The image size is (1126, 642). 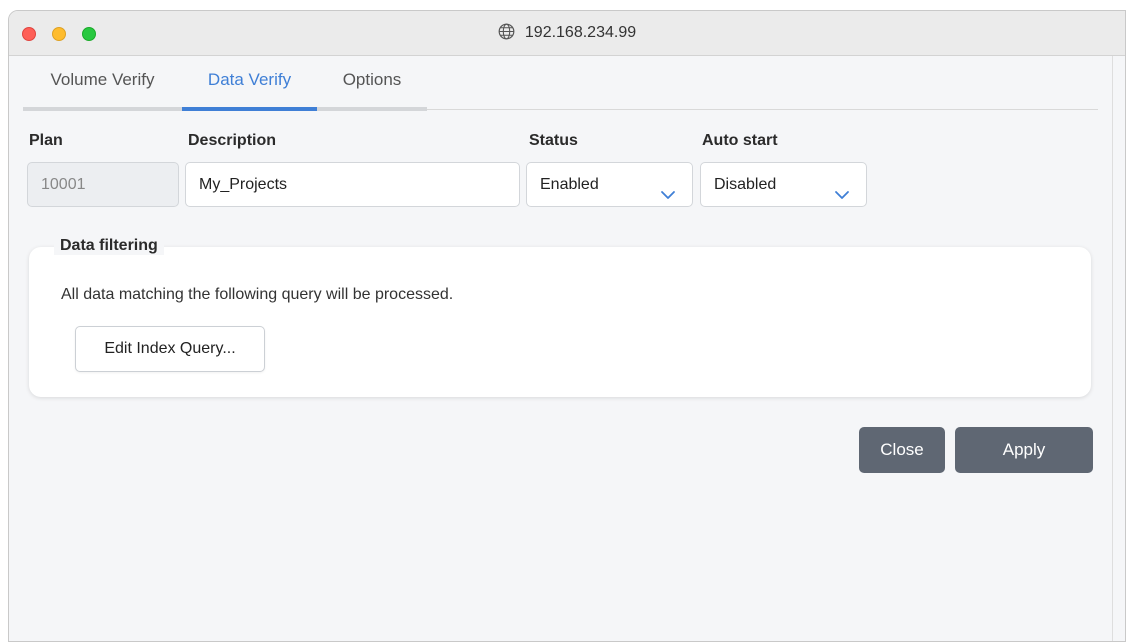 I want to click on close-button: Close, so click(x=902, y=450).